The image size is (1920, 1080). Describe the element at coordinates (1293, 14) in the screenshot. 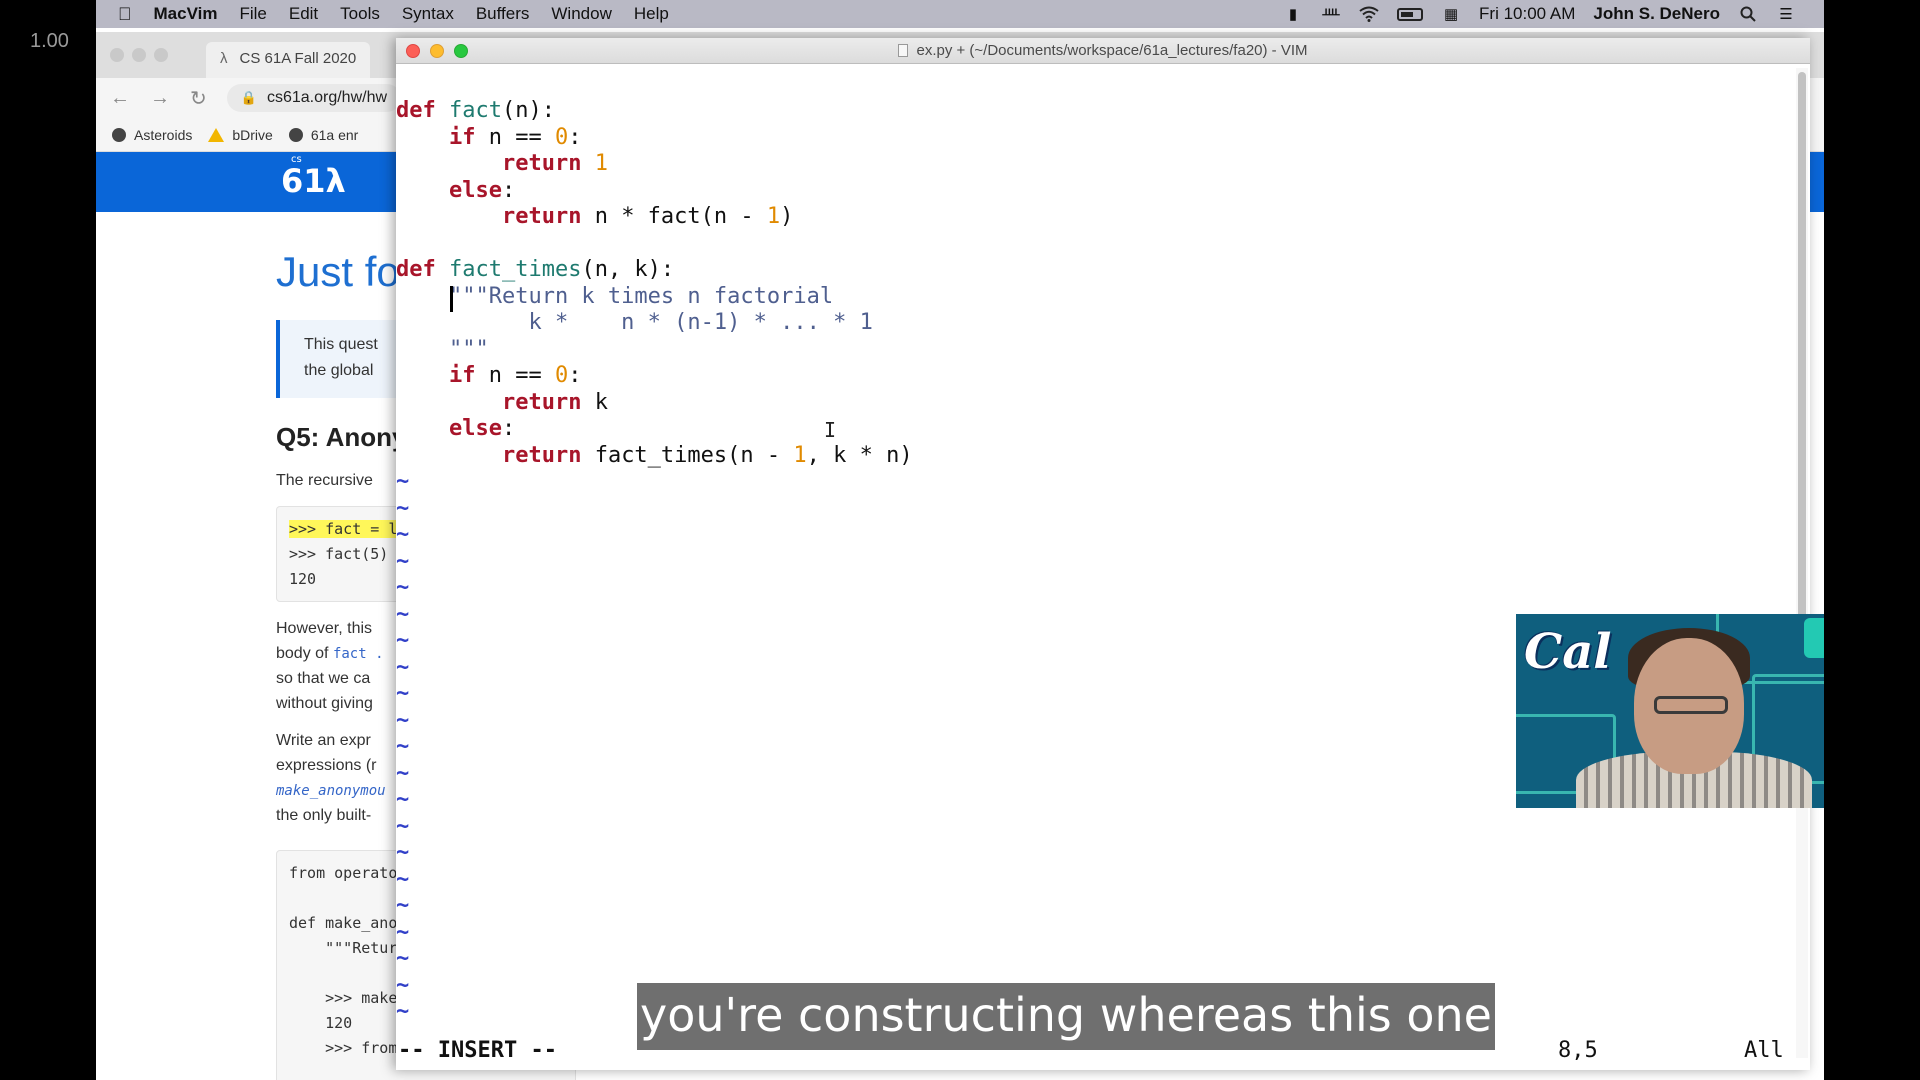

I see `mic-icon: ▮` at that location.